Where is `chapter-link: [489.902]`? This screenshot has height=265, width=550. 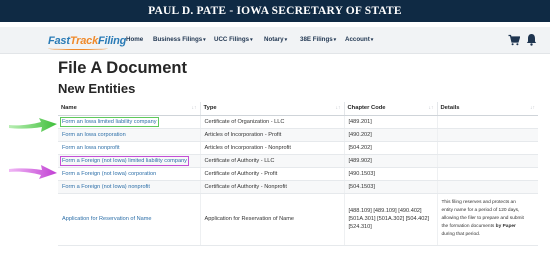 chapter-link: [489.902] is located at coordinates (390, 161).